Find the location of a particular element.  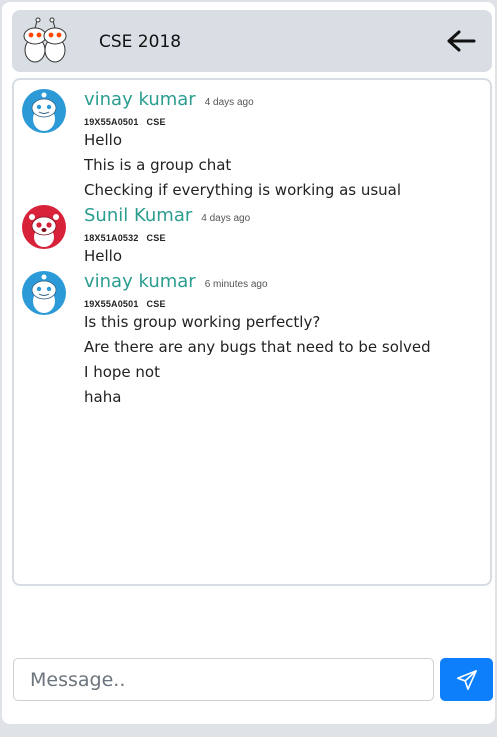

group-snoo-avatar-icon is located at coordinates (45, 40).